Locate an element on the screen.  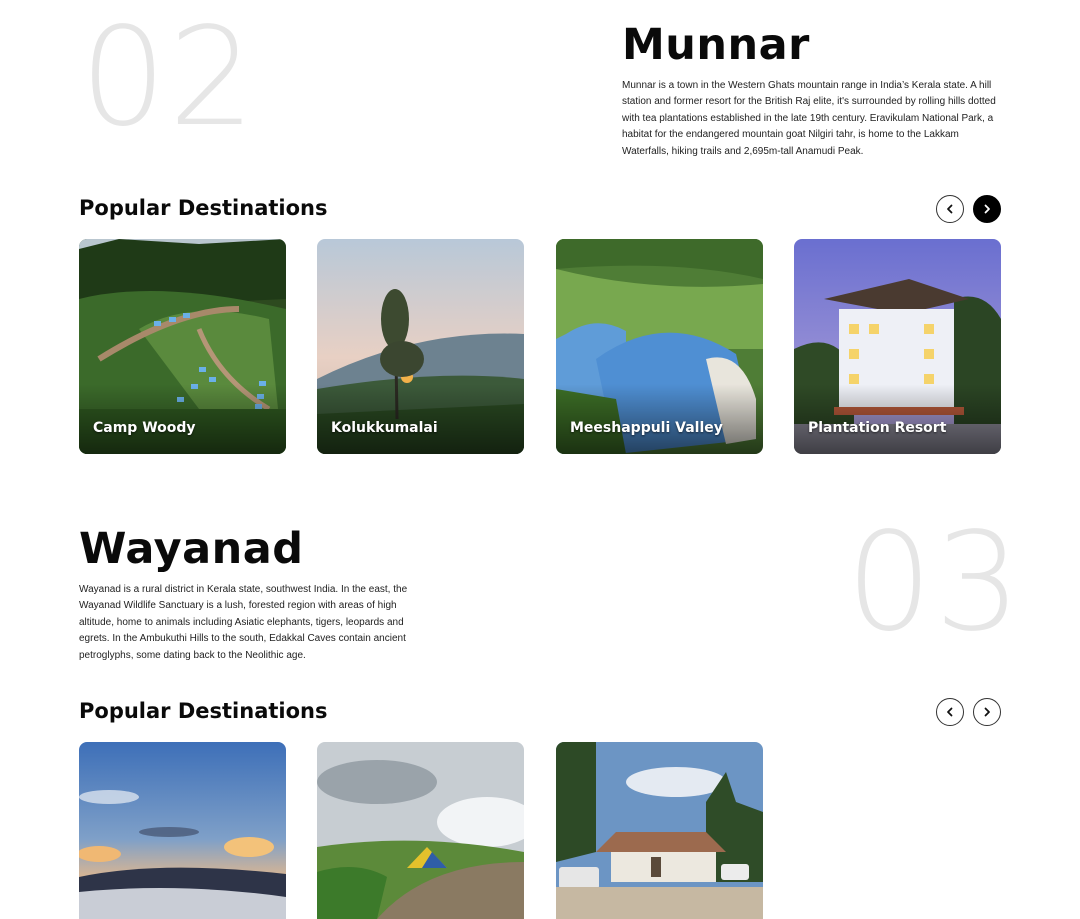
destination-name: Meeshappuli Valley is located at coordinates (646, 428).